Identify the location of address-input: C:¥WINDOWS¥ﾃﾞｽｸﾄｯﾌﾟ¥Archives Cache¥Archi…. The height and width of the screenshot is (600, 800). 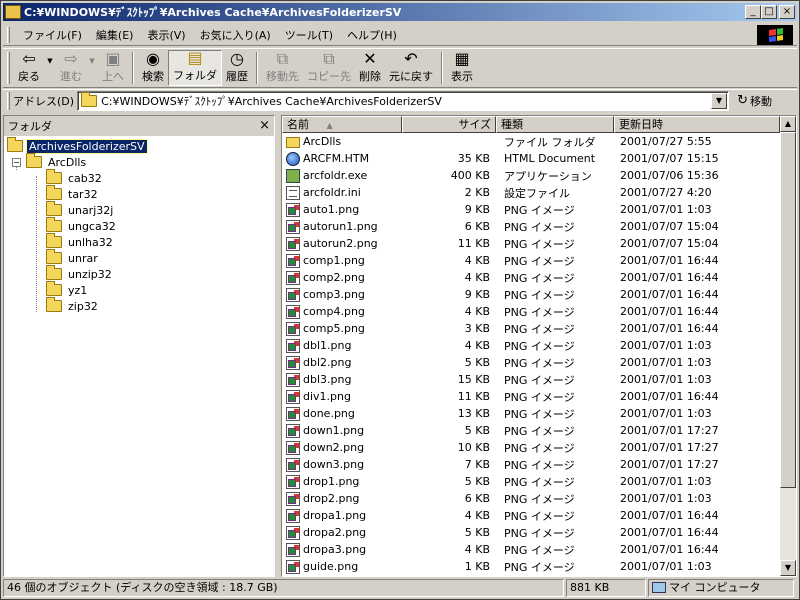
(403, 100).